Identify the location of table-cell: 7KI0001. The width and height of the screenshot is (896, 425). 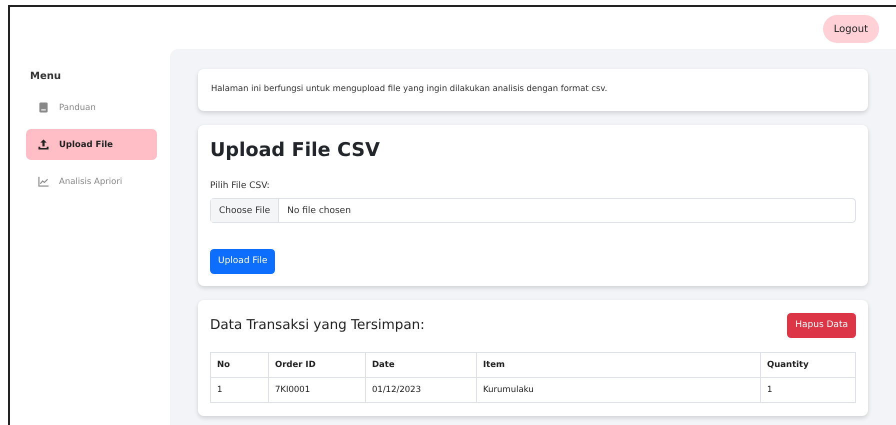
(317, 389).